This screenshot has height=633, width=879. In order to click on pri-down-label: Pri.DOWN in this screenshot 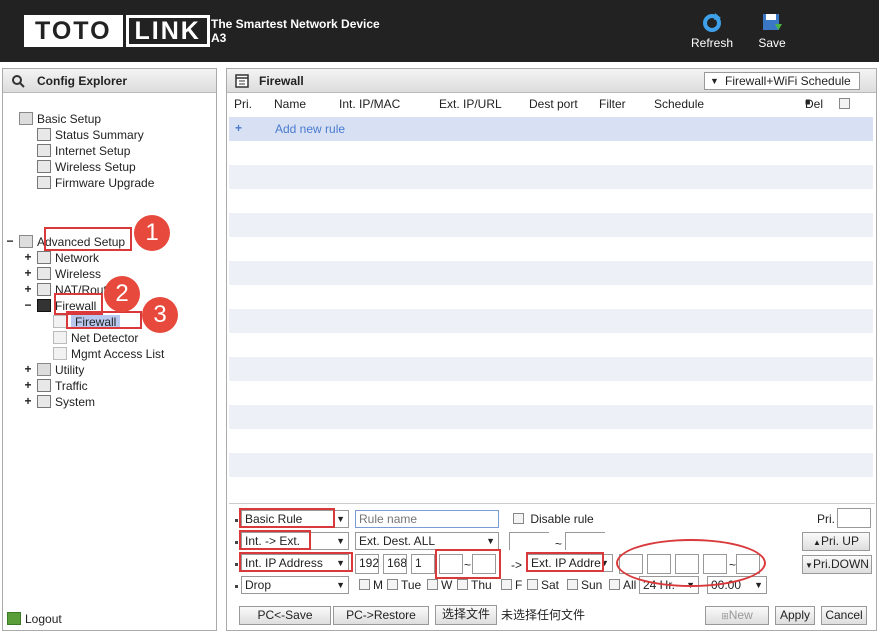, I will do `click(840, 564)`.